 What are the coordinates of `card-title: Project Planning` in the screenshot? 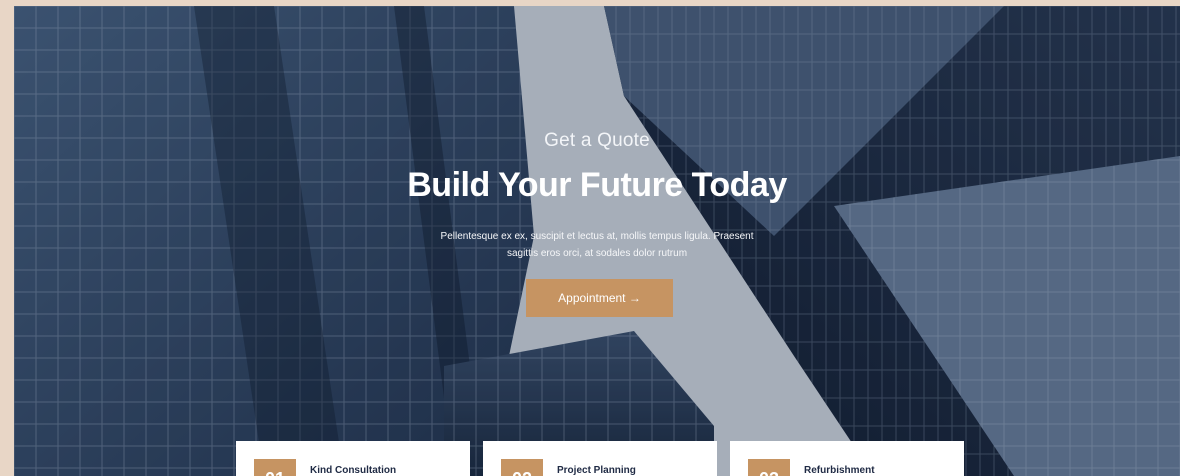 It's located at (596, 470).